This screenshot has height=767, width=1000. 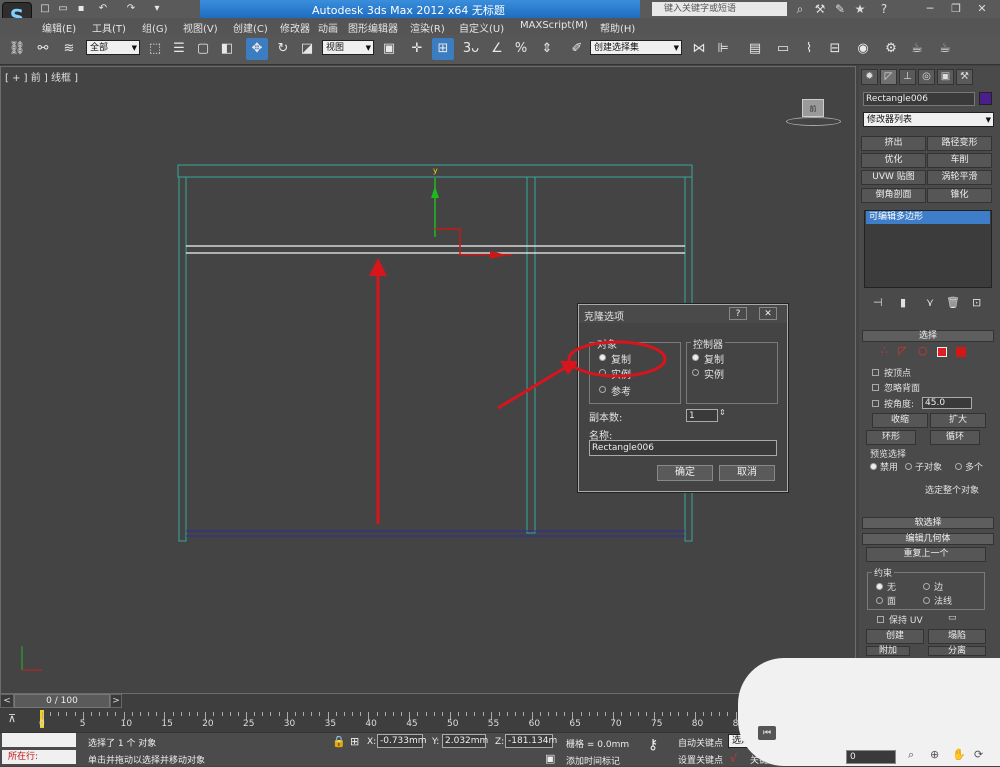 I want to click on vertex-subobject-icon: ∴, so click(x=884, y=350).